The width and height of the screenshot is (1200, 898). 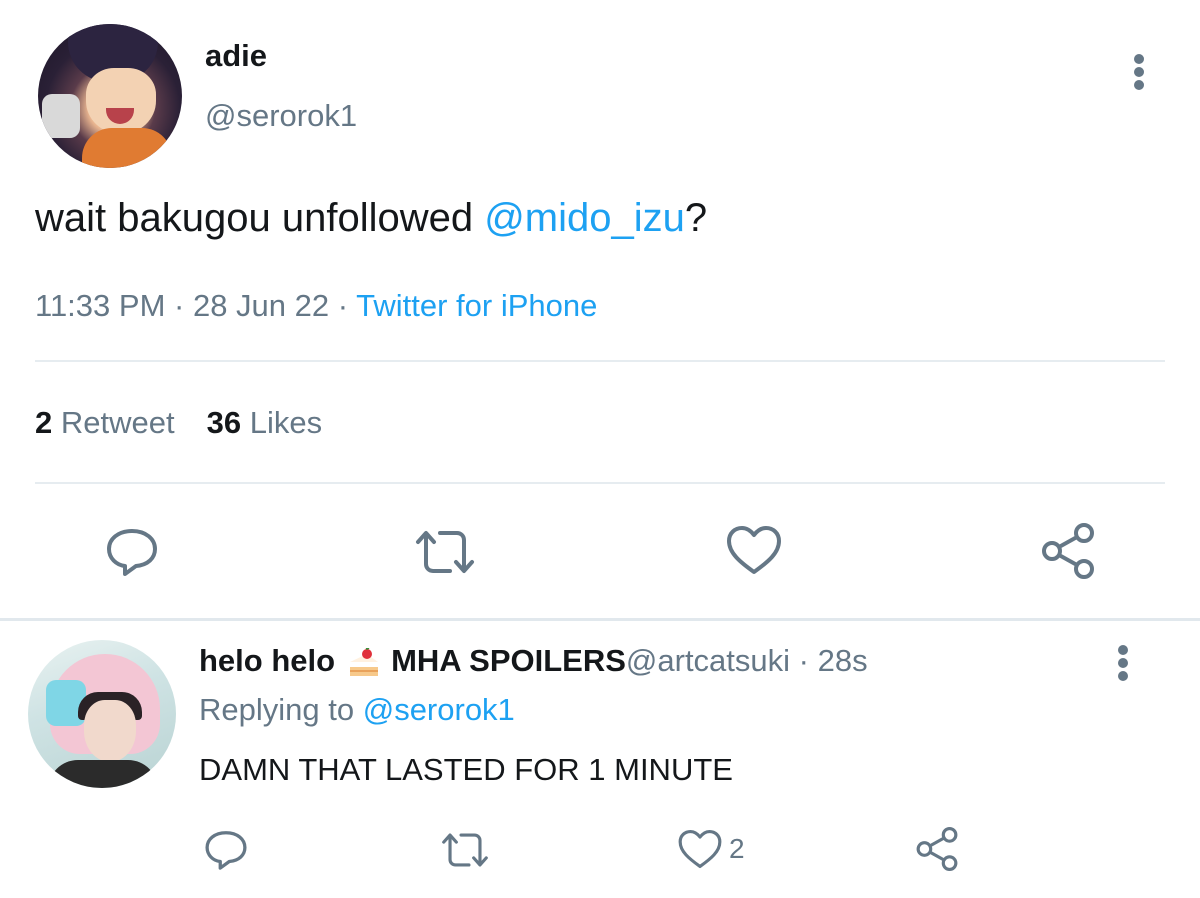 I want to click on replying-to-mention: @serorok1, so click(x=439, y=709).